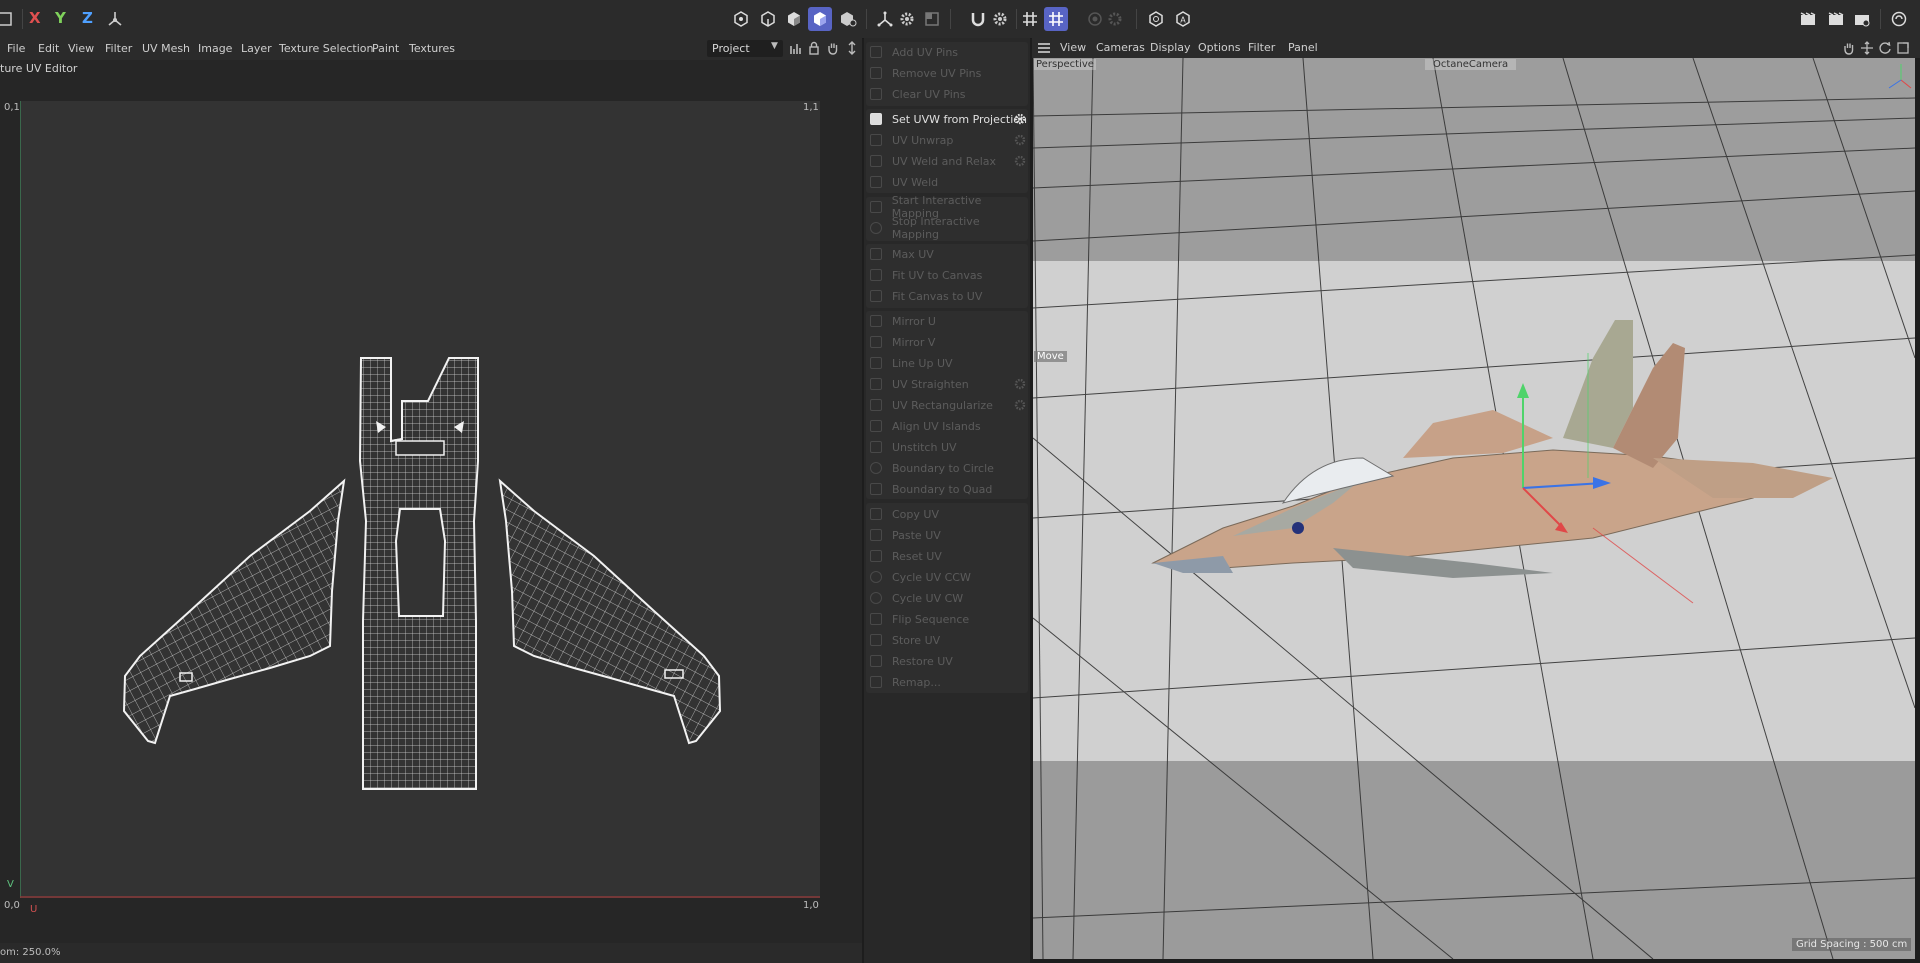 Image resolution: width=1920 pixels, height=963 pixels. What do you see at coordinates (1219, 47) in the screenshot?
I see `vp-menu-options: Options` at bounding box center [1219, 47].